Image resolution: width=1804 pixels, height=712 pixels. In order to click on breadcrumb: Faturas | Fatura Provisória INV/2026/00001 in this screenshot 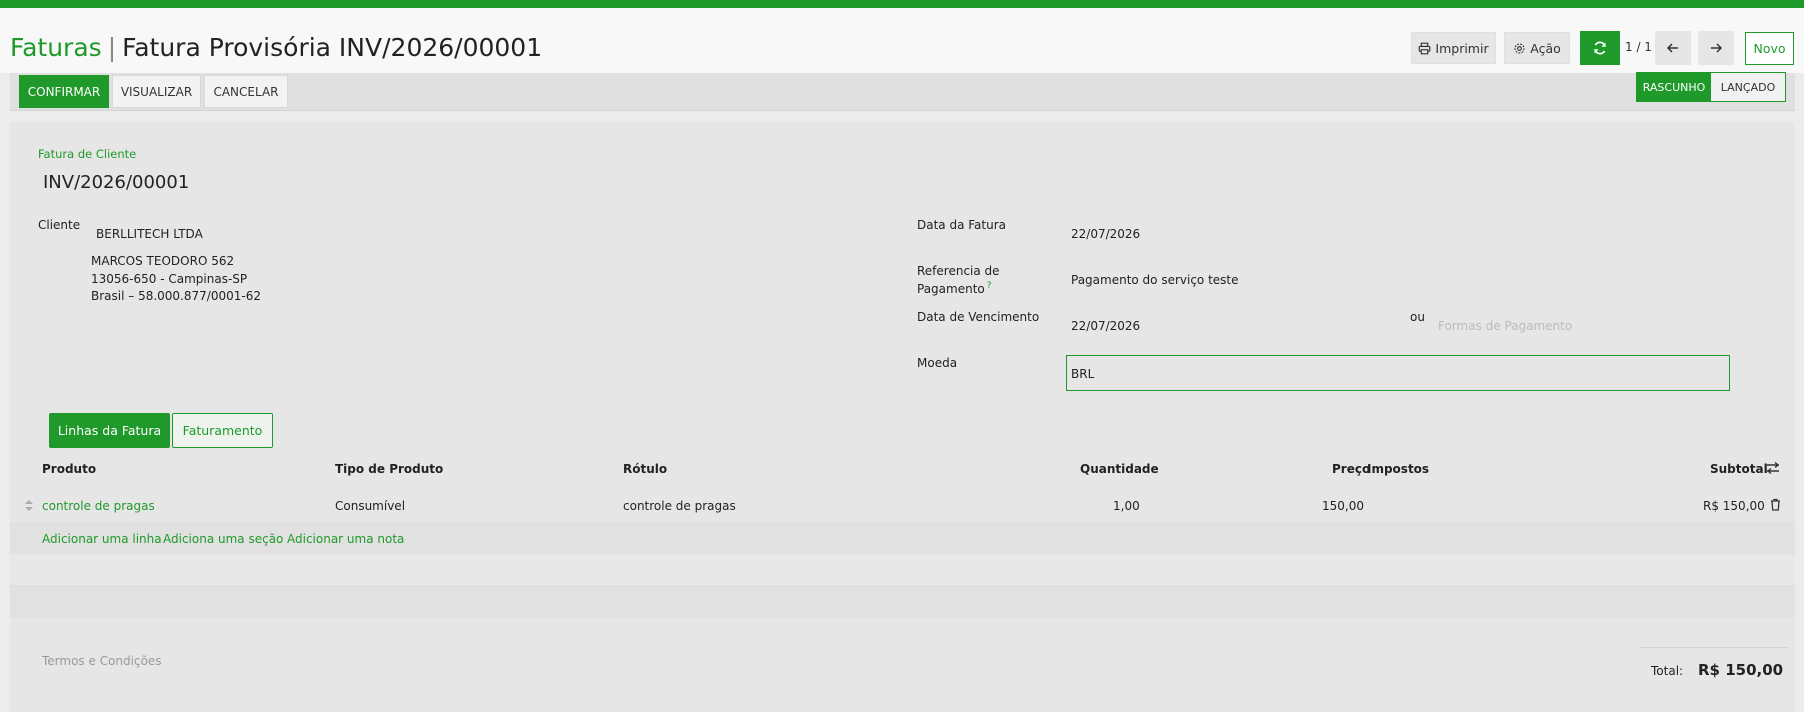, I will do `click(276, 47)`.